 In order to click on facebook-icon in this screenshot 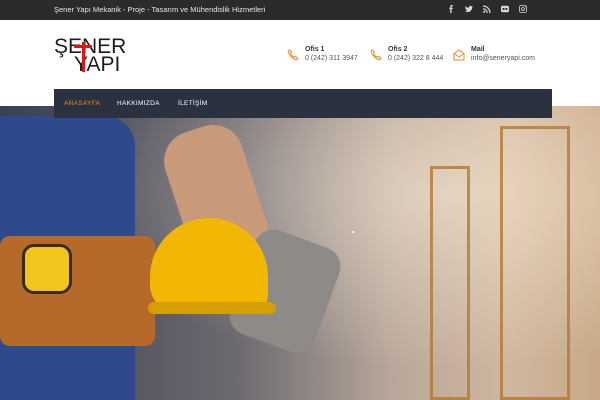, I will do `click(451, 9)`.